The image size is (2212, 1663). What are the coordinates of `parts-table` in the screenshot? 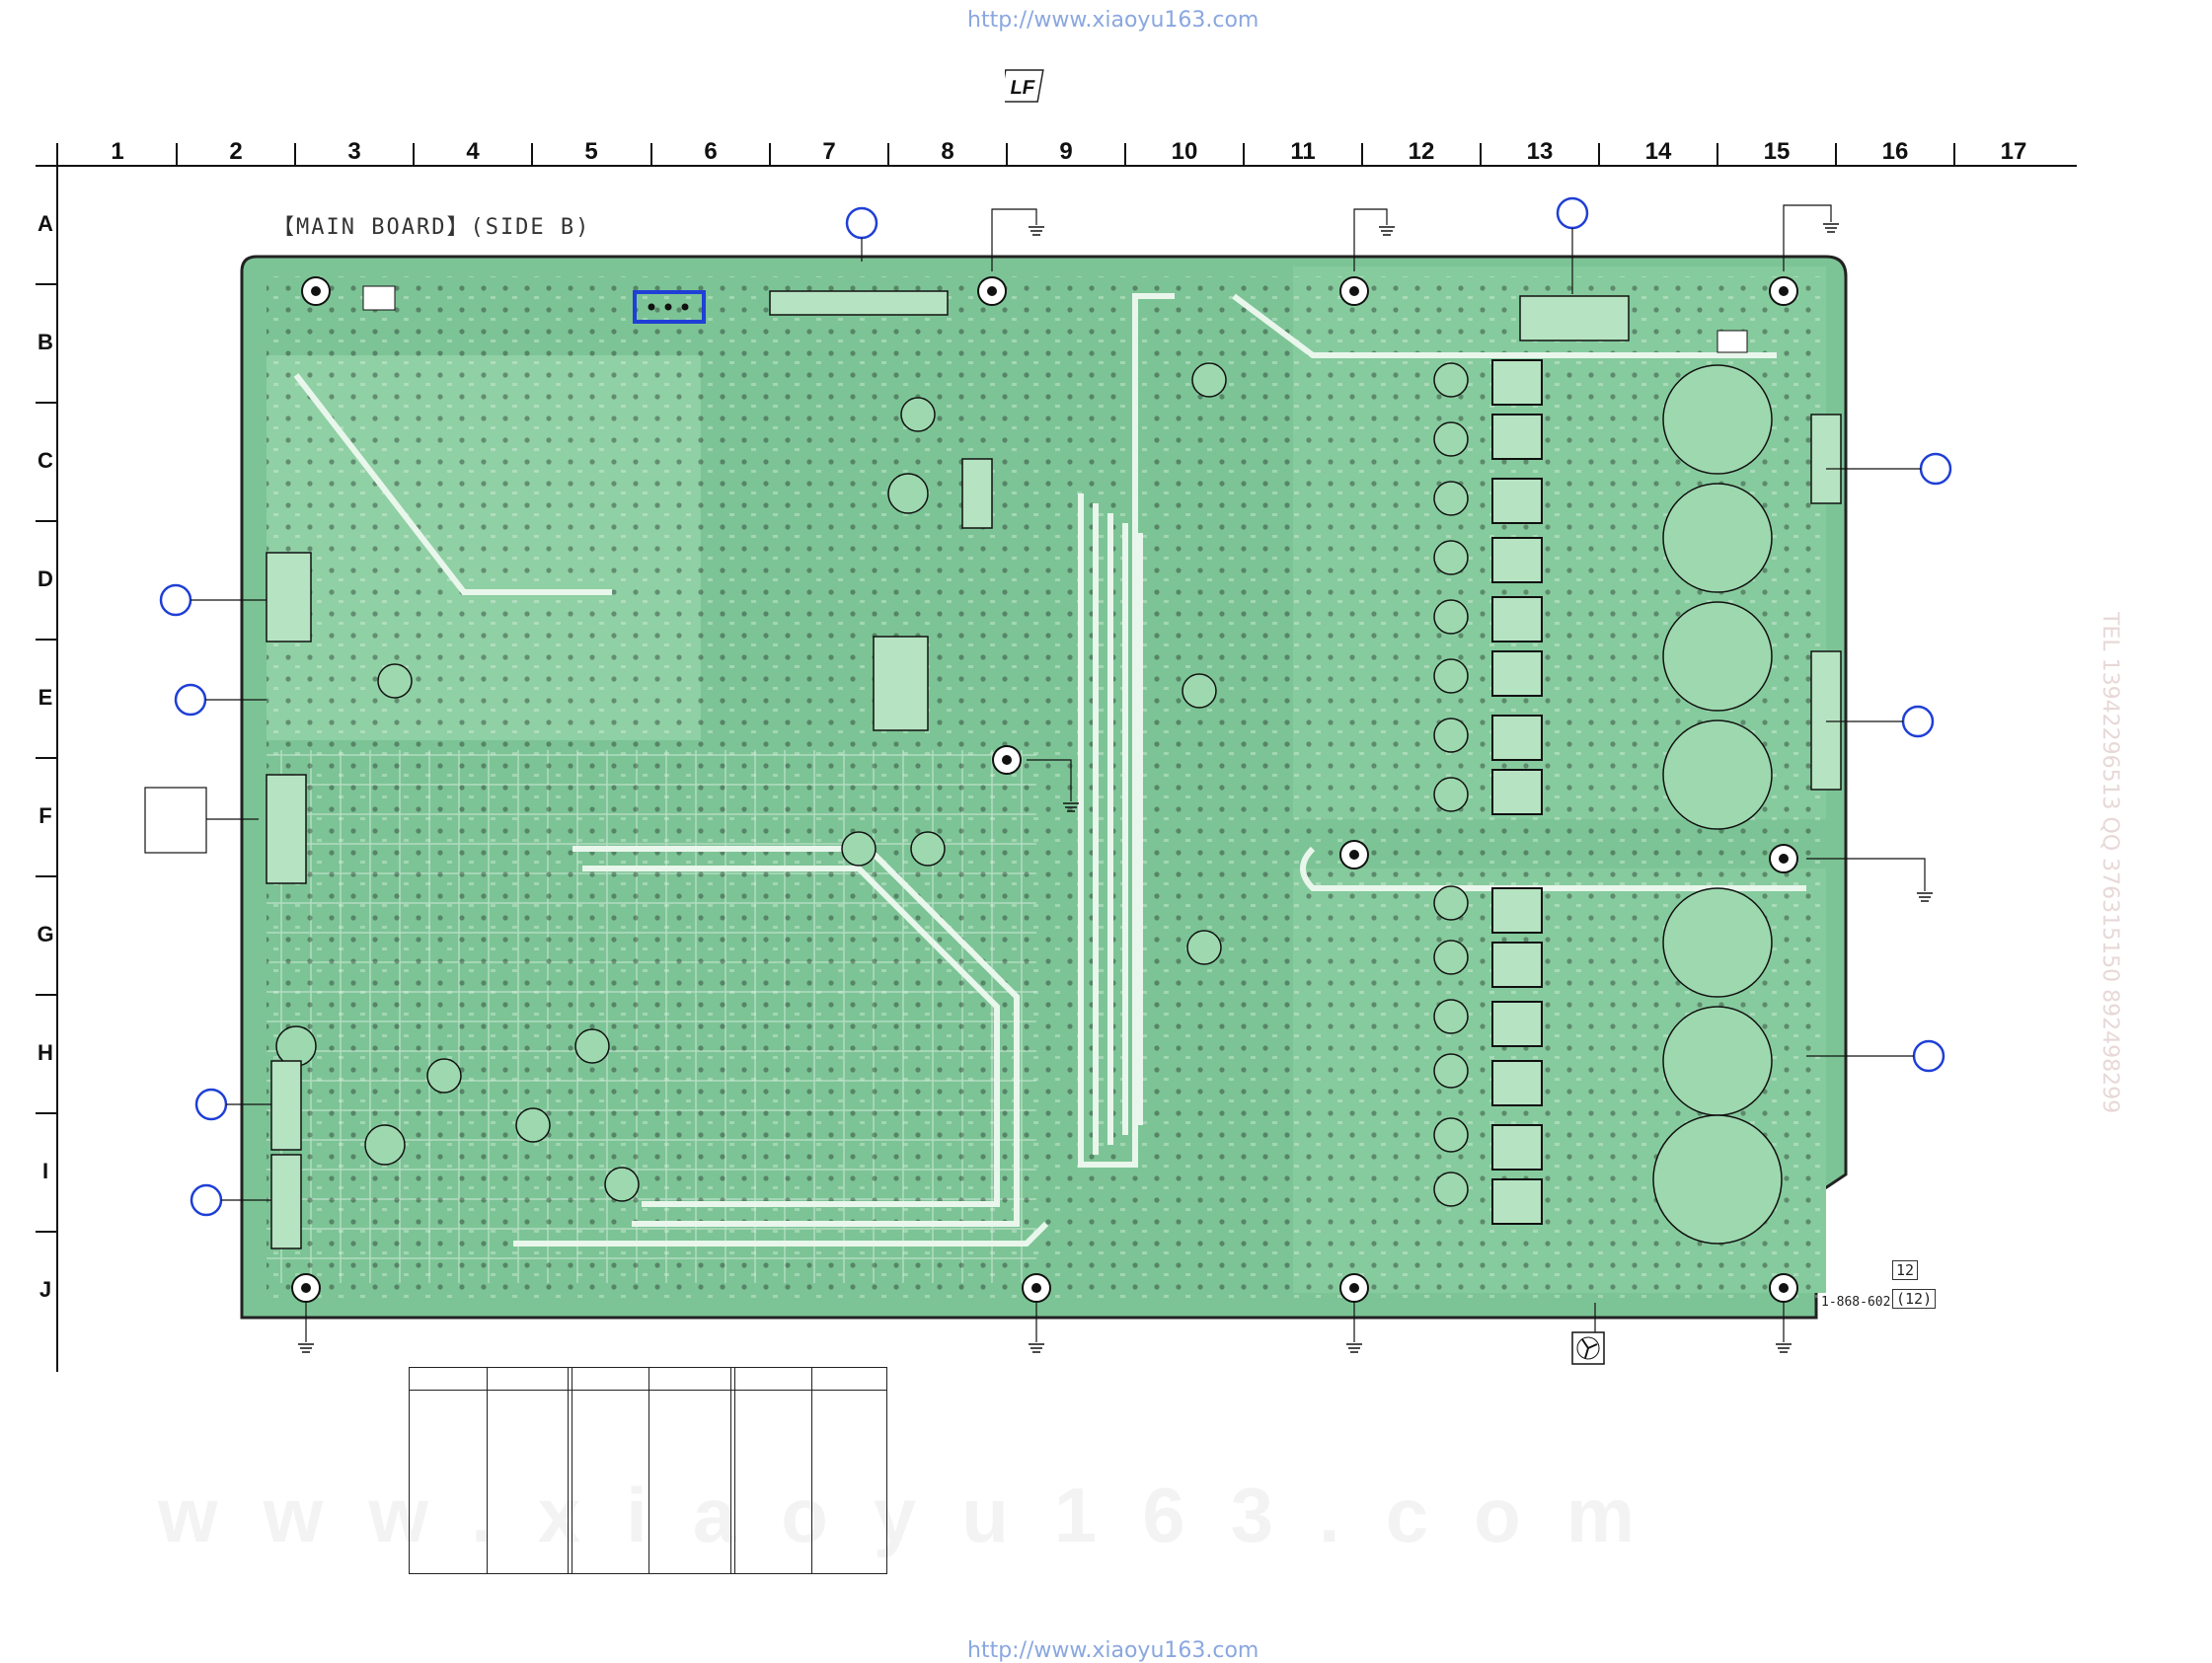 It's located at (648, 1470).